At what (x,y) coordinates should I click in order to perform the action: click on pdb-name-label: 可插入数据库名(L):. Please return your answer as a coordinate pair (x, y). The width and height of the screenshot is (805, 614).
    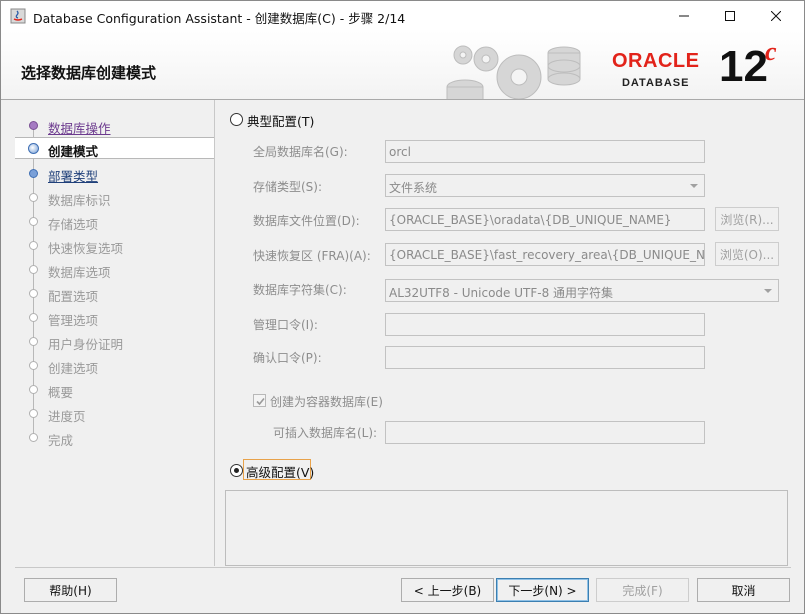
    Looking at the image, I should click on (325, 433).